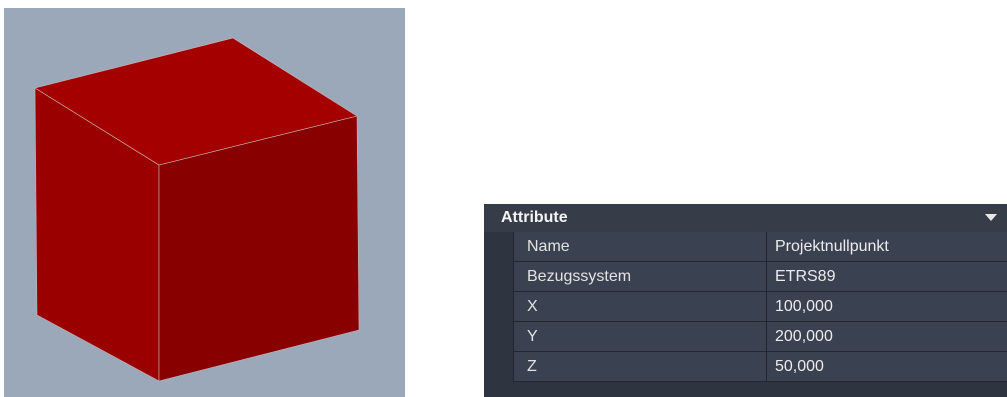 This screenshot has height=397, width=1007. Describe the element at coordinates (886, 277) in the screenshot. I see `attribute-value: ETRS89` at that location.